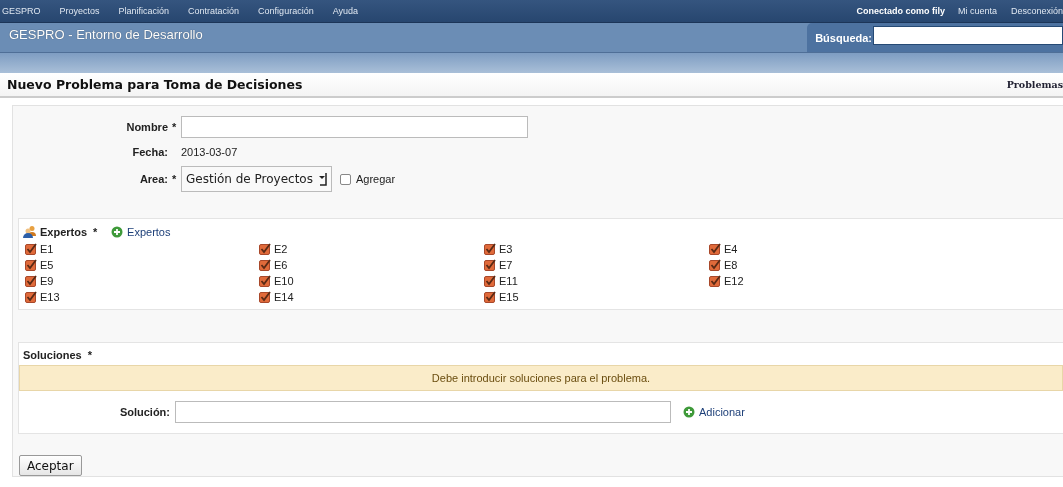  I want to click on app-title: GESPRO - Entorno de Desarrollo, so click(106, 34).